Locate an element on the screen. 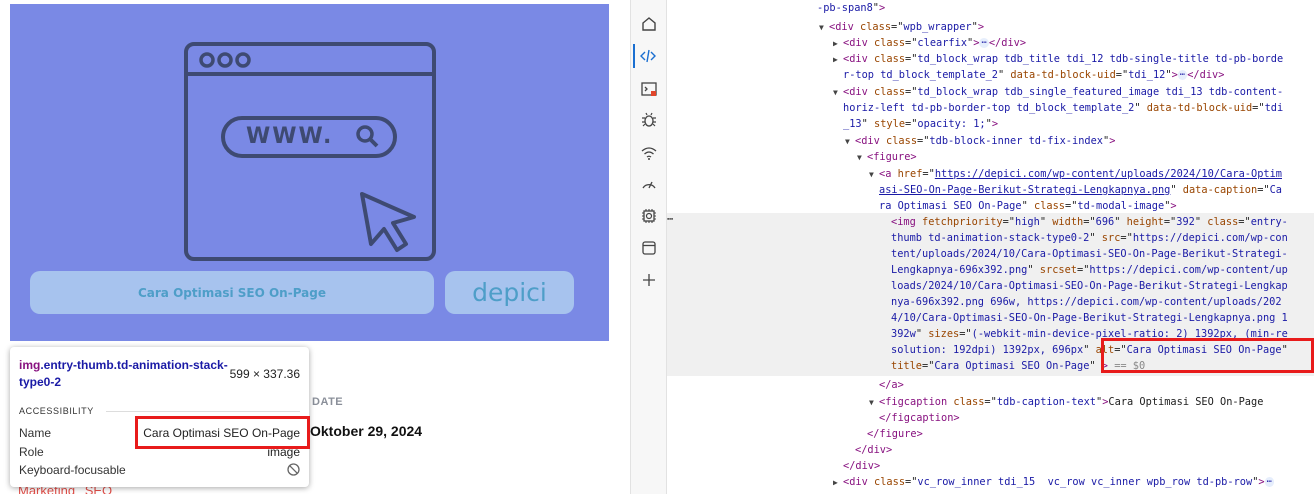 The width and height of the screenshot is (1314, 494). element-size: 599 × 337.36 is located at coordinates (264, 374).